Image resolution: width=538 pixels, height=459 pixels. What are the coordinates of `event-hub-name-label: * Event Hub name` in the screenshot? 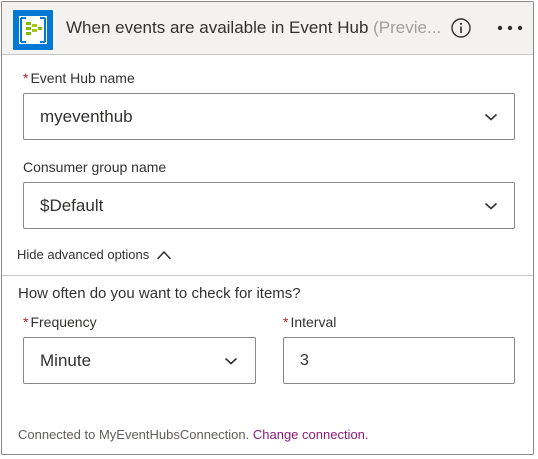 It's located at (79, 78).